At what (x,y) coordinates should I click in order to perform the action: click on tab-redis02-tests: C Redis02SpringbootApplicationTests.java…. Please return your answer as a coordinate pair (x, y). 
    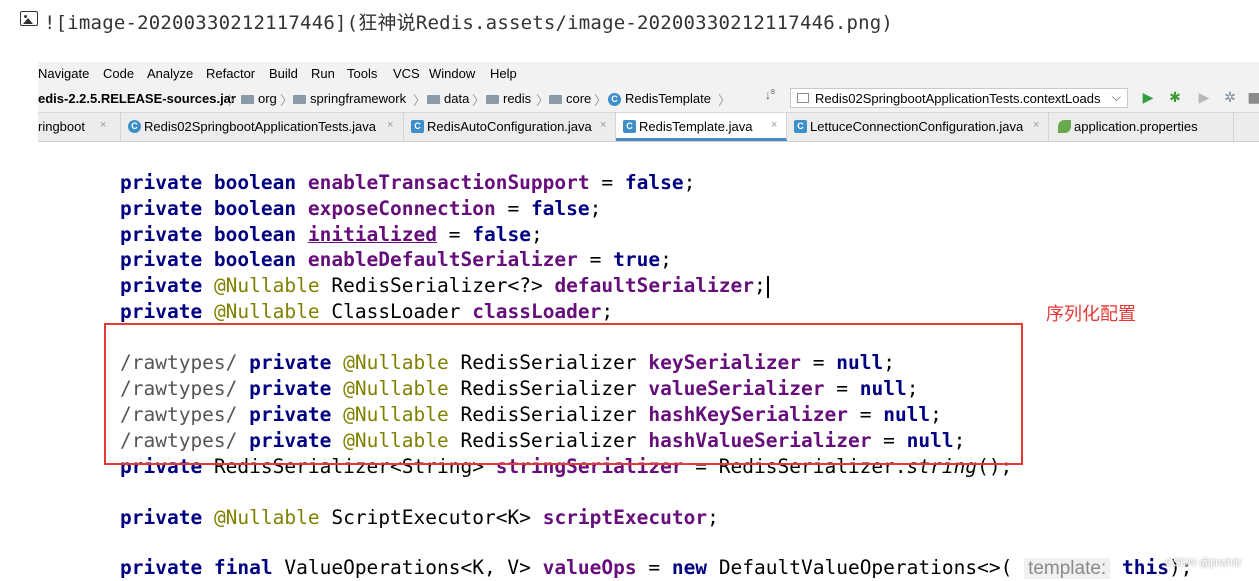
    Looking at the image, I should click on (262, 127).